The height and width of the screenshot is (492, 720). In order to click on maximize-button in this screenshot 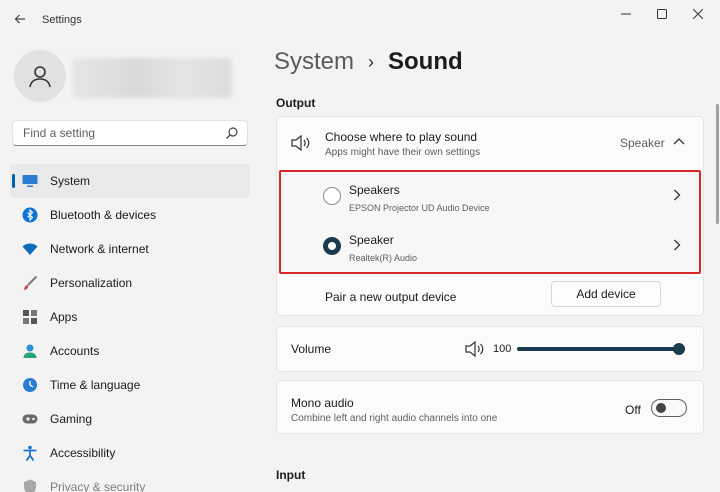, I will do `click(662, 16)`.